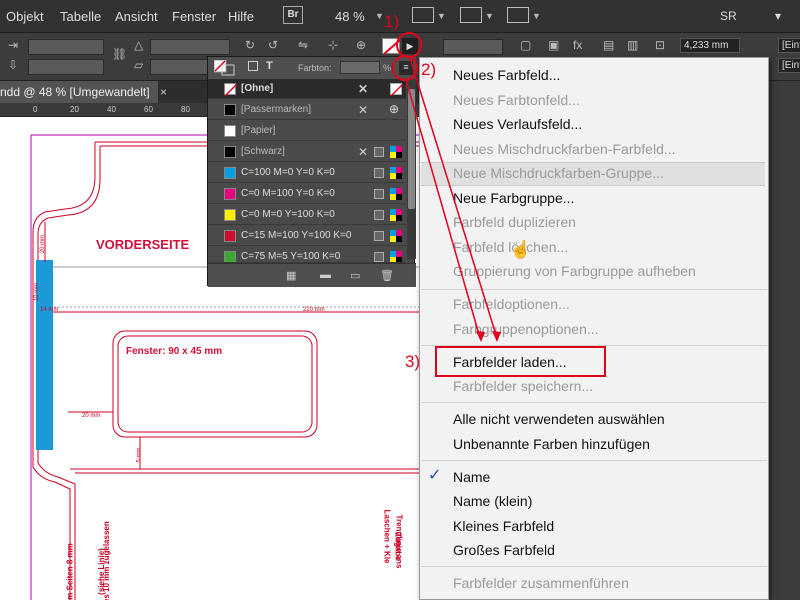 The height and width of the screenshot is (600, 800). I want to click on annotation-step-1: 1), so click(392, 21).